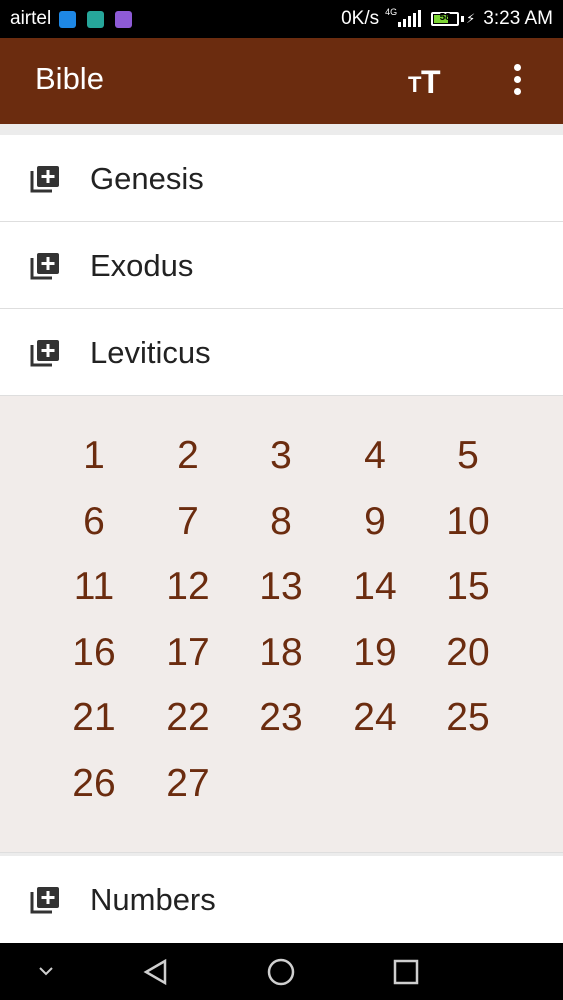 The height and width of the screenshot is (1000, 563). Describe the element at coordinates (281, 178) in the screenshot. I see `book-item-genesis: Genesis` at that location.